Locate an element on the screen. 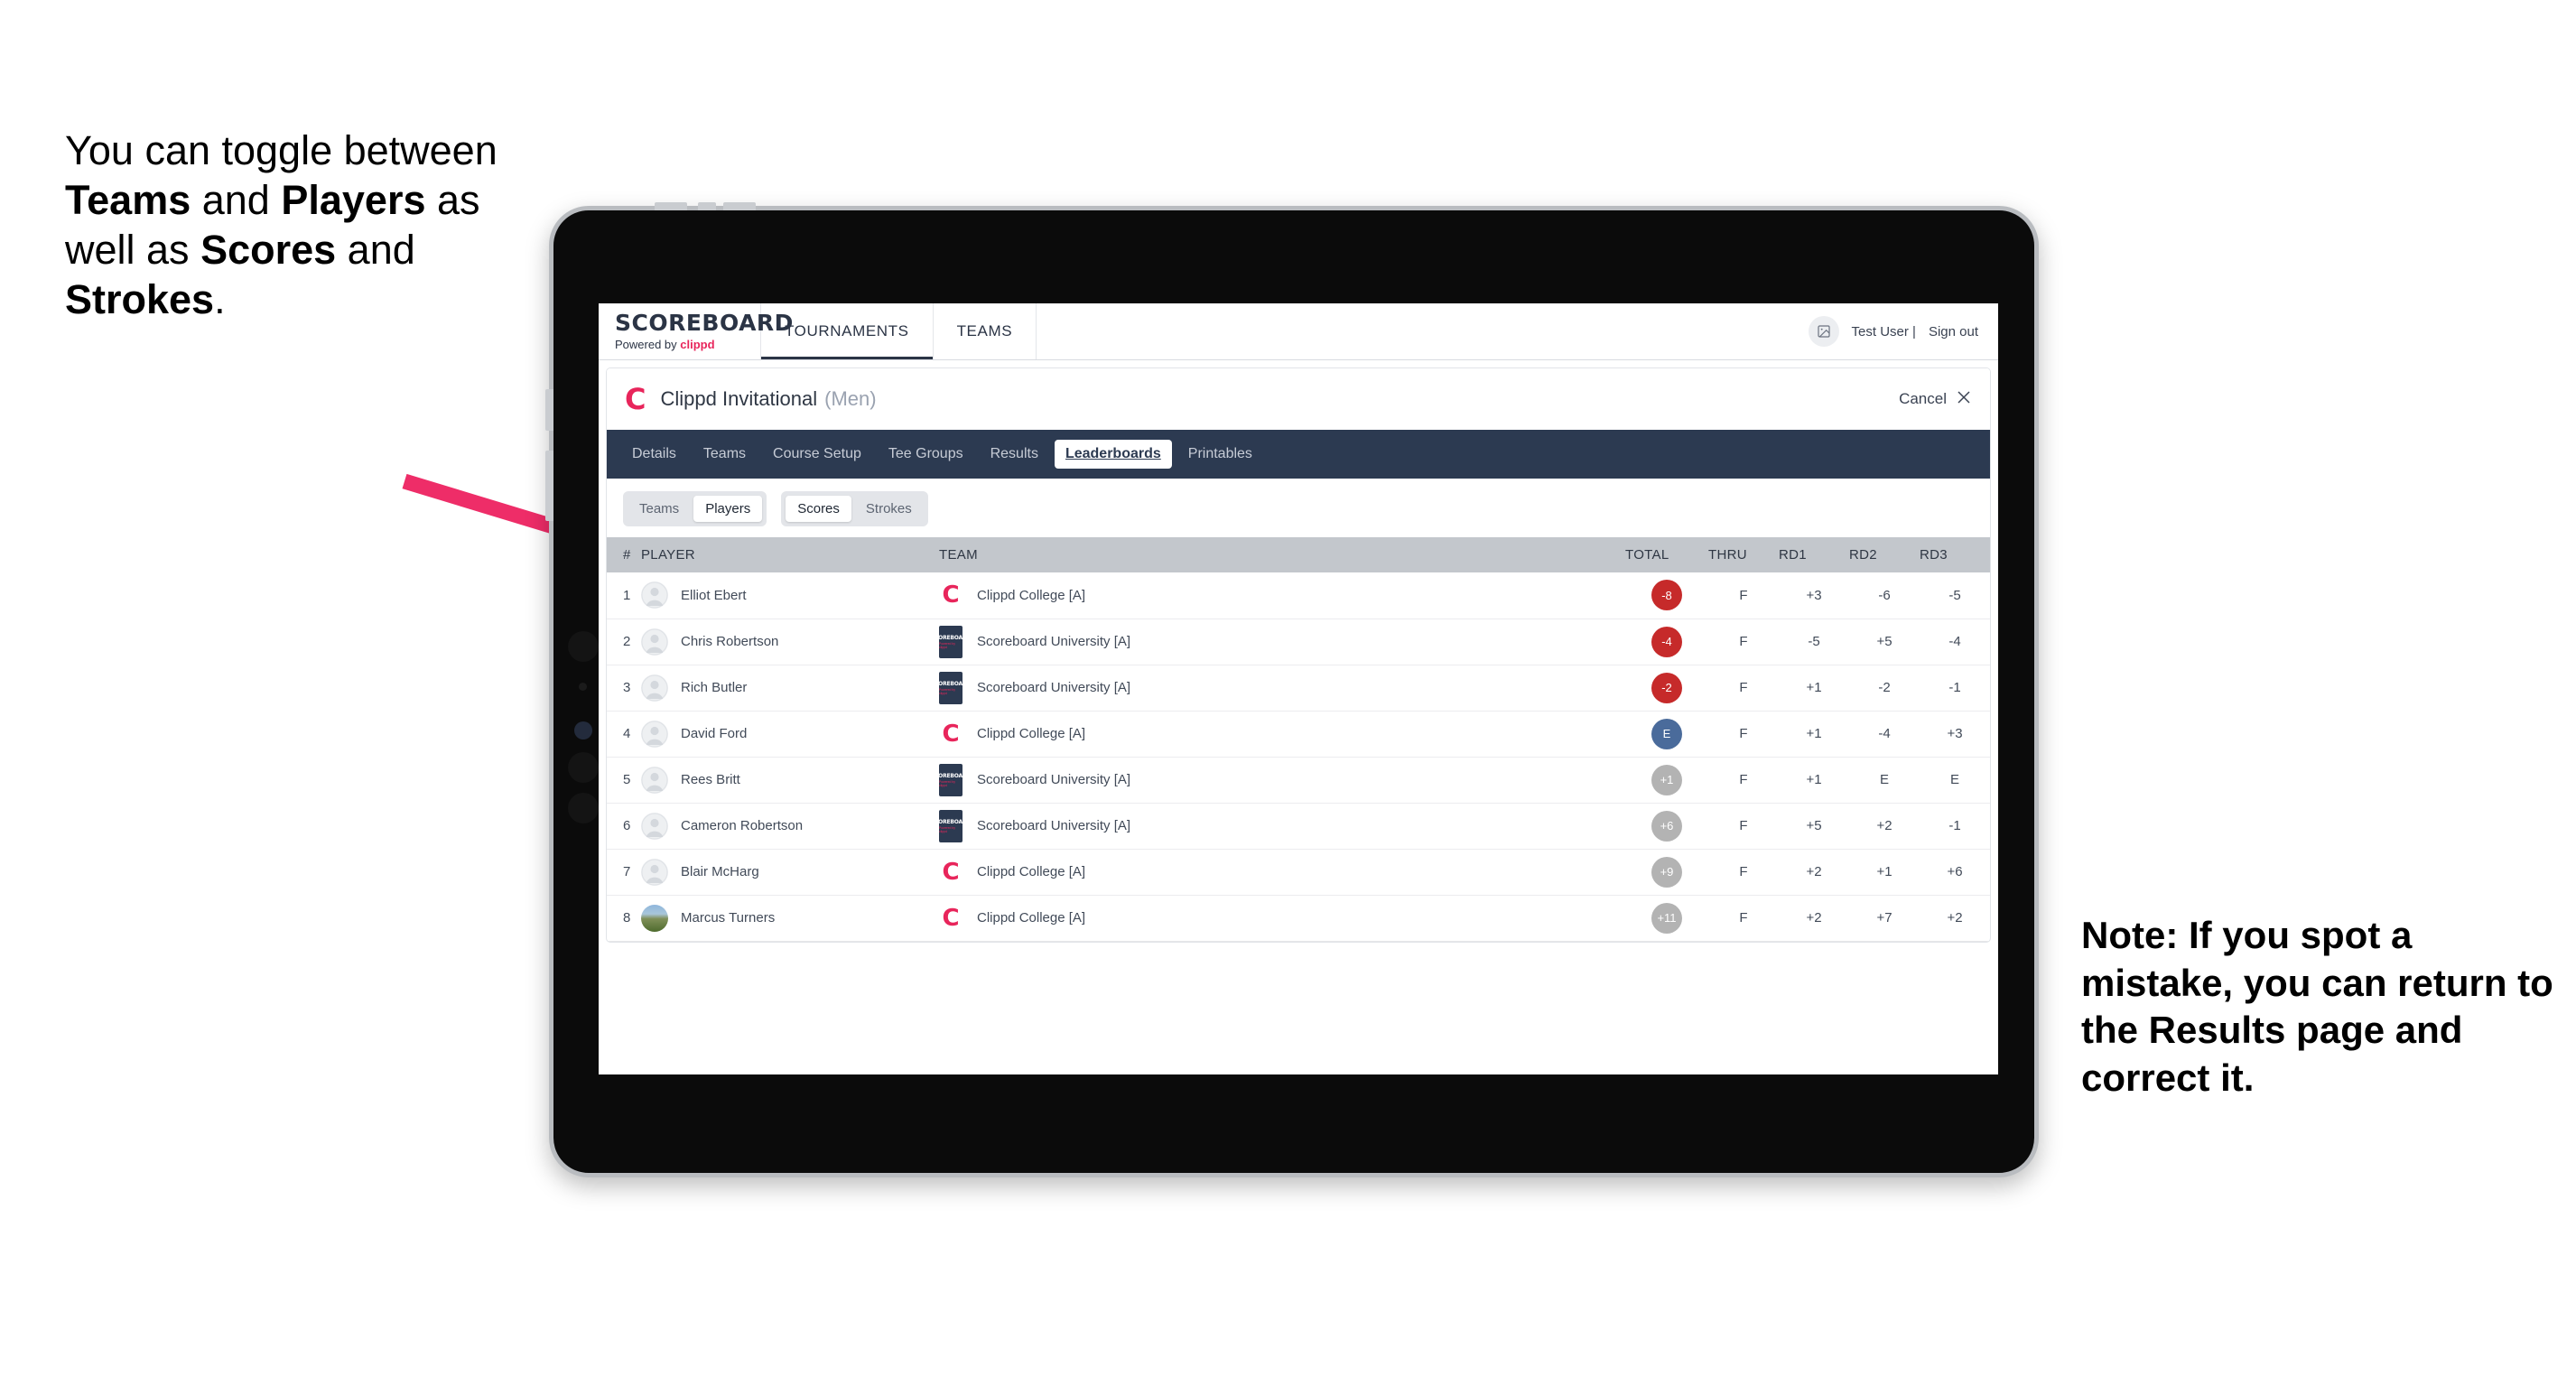  cell-total: +9 is located at coordinates (1666, 873).